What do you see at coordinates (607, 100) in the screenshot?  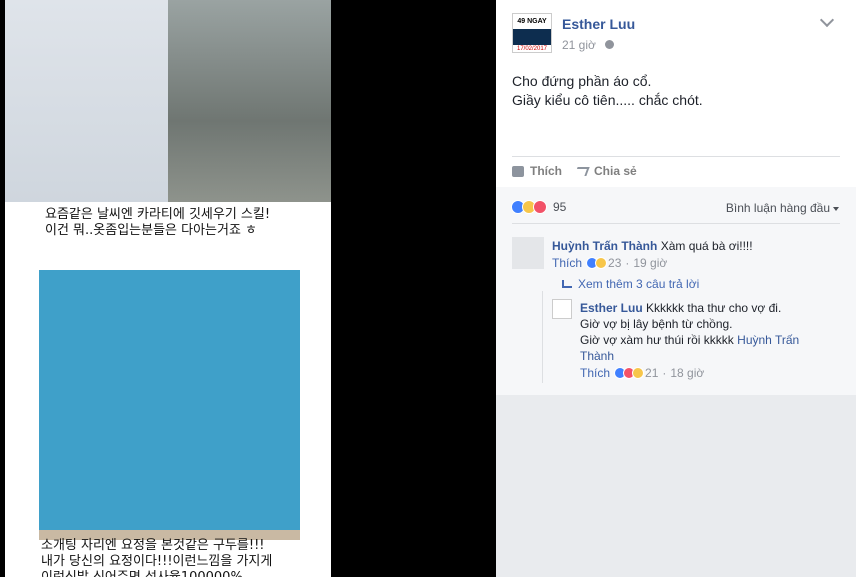 I see `post-text-line-2: Giầy kiểu cô tiên..... chắc chót.` at bounding box center [607, 100].